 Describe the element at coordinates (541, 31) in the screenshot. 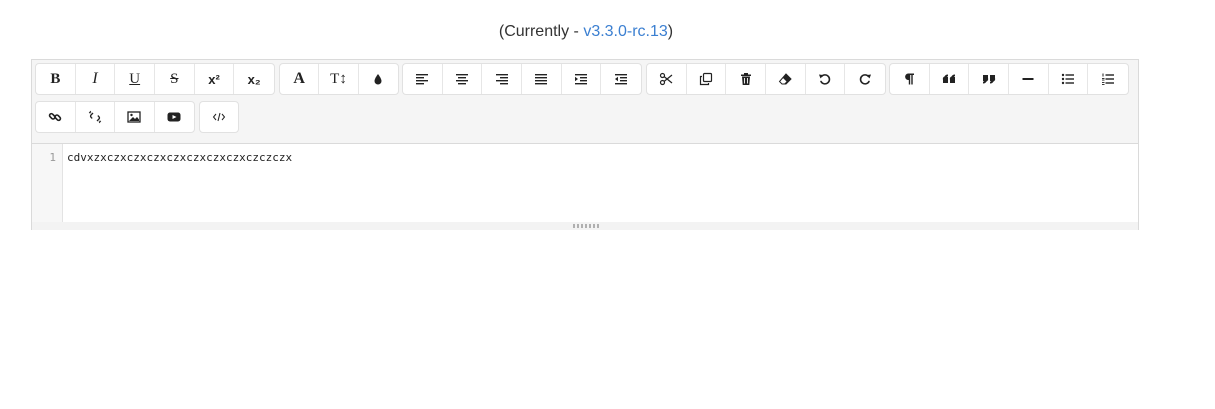

I see `version-prefix: (Currently -` at that location.